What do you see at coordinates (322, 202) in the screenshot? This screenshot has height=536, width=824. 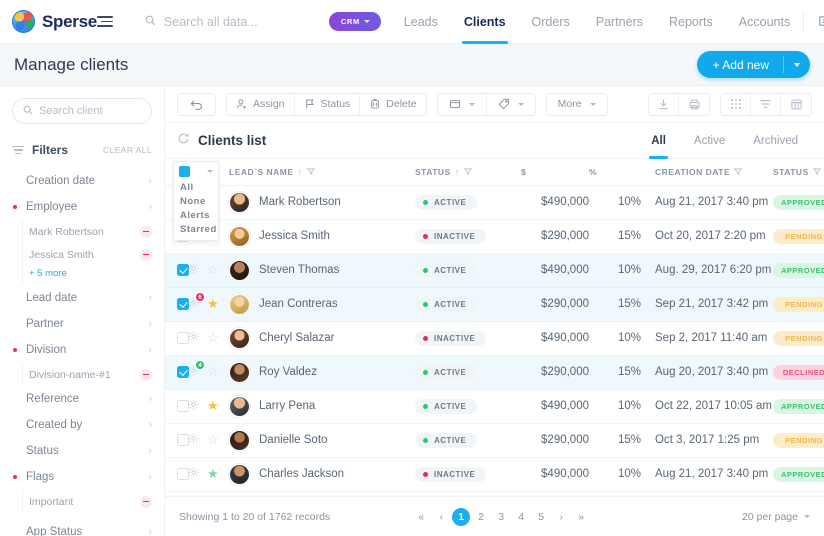 I see `row-name-cell: Mark Robertson` at bounding box center [322, 202].